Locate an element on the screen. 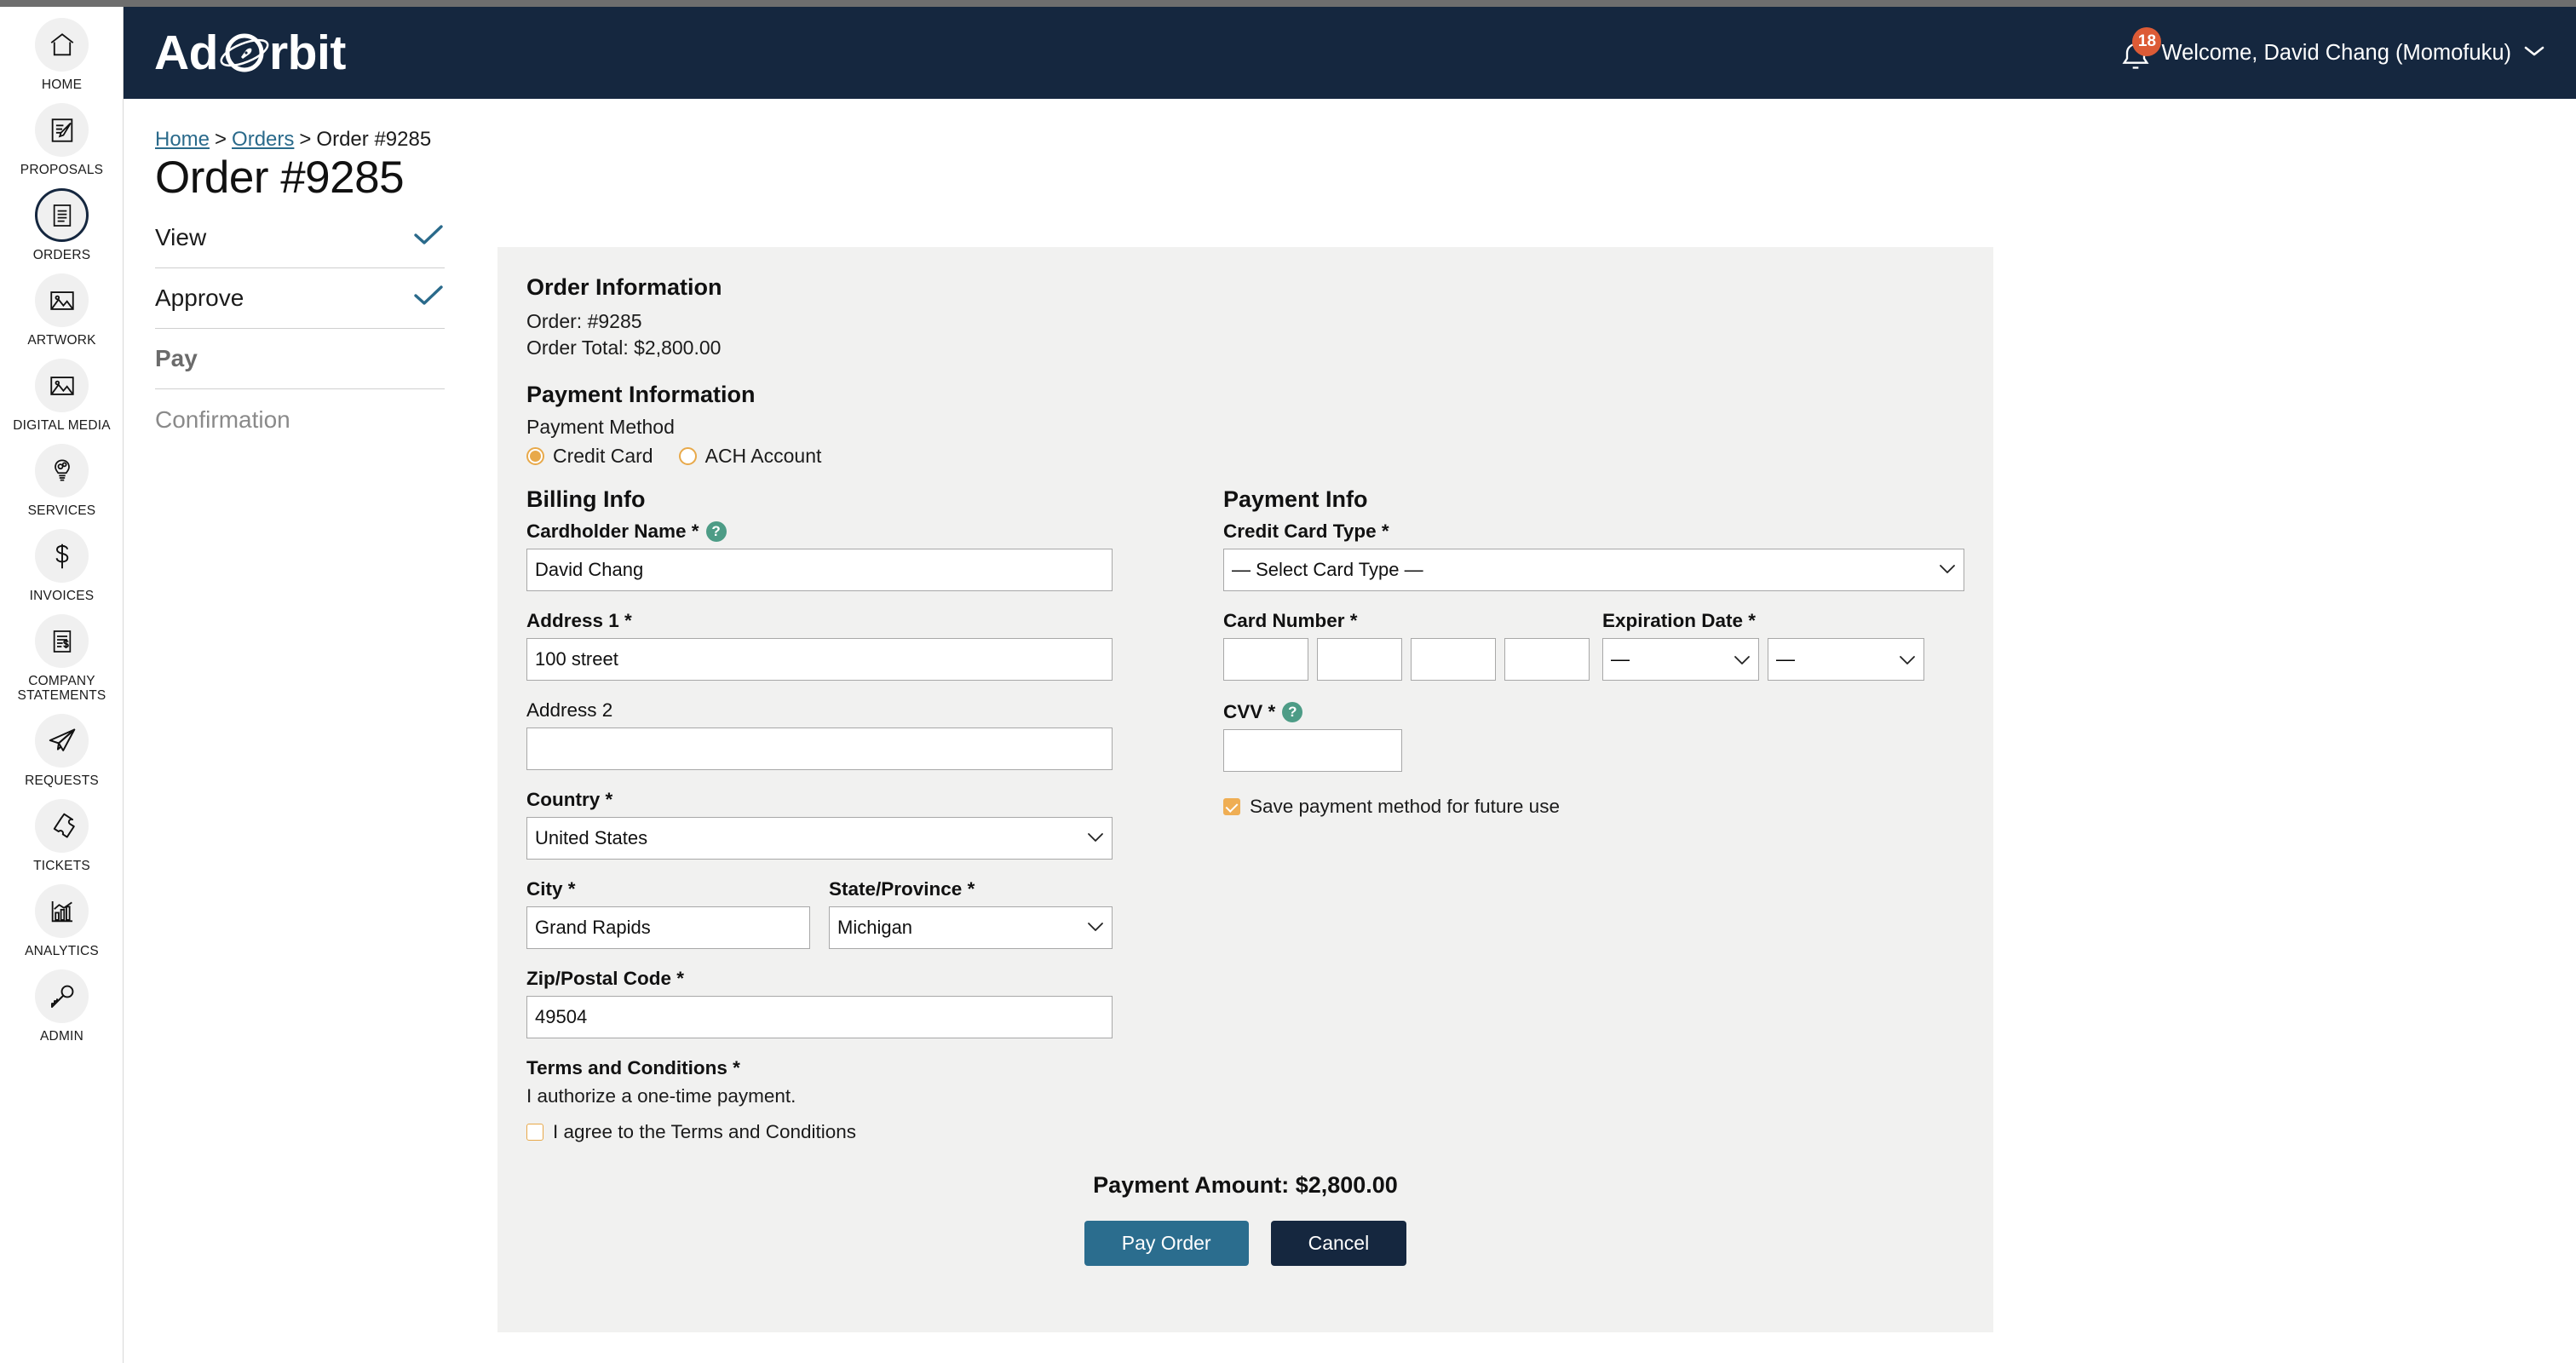  step-confirmation: Confirmation is located at coordinates (300, 420).